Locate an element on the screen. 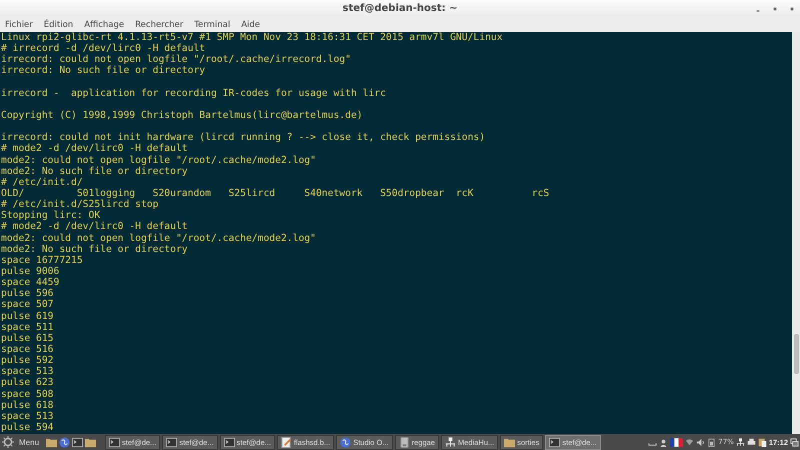 Image resolution: width=800 pixels, height=450 pixels. scrollbar is located at coordinates (796, 233).